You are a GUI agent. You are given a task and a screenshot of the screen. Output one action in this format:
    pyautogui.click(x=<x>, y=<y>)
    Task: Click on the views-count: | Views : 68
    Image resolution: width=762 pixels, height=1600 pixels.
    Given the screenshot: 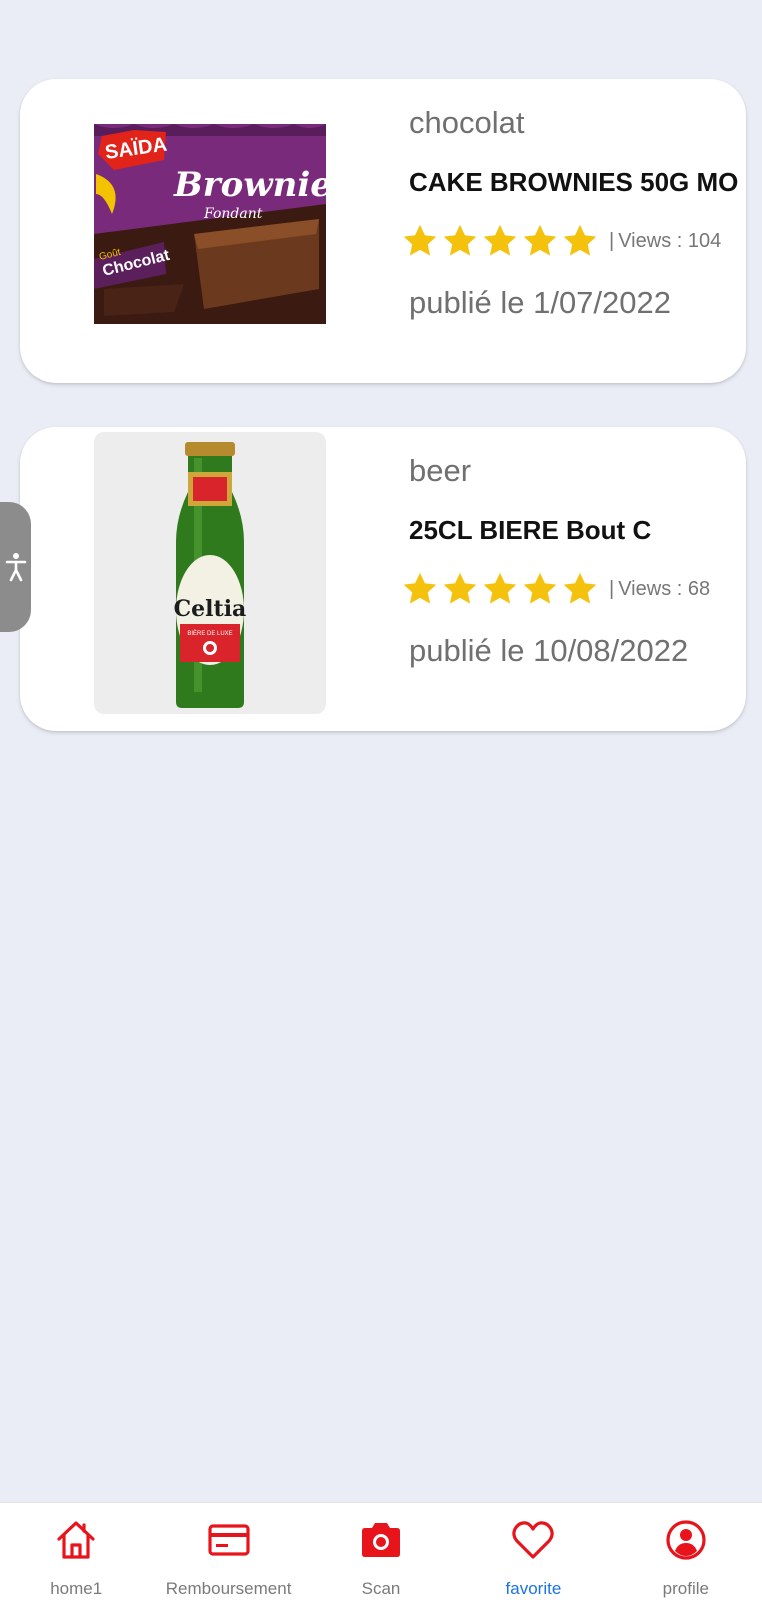 What is the action you would take?
    pyautogui.click(x=660, y=588)
    